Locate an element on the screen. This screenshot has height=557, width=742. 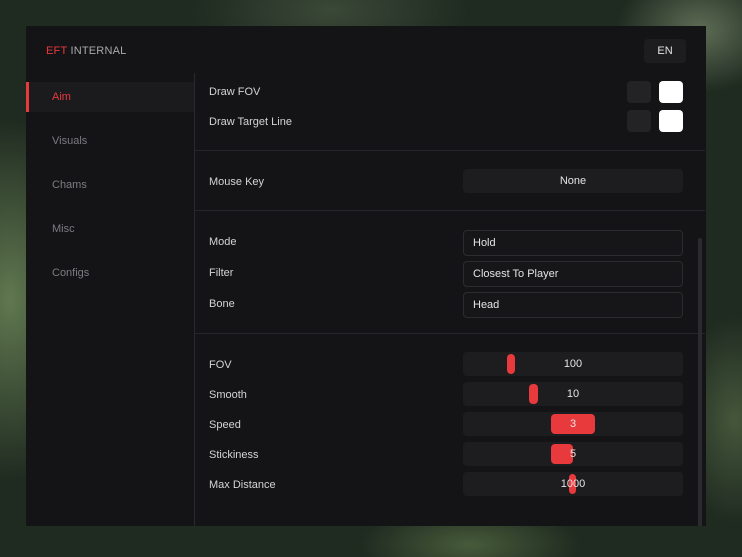
smooth-slider: 10 is located at coordinates (573, 394).